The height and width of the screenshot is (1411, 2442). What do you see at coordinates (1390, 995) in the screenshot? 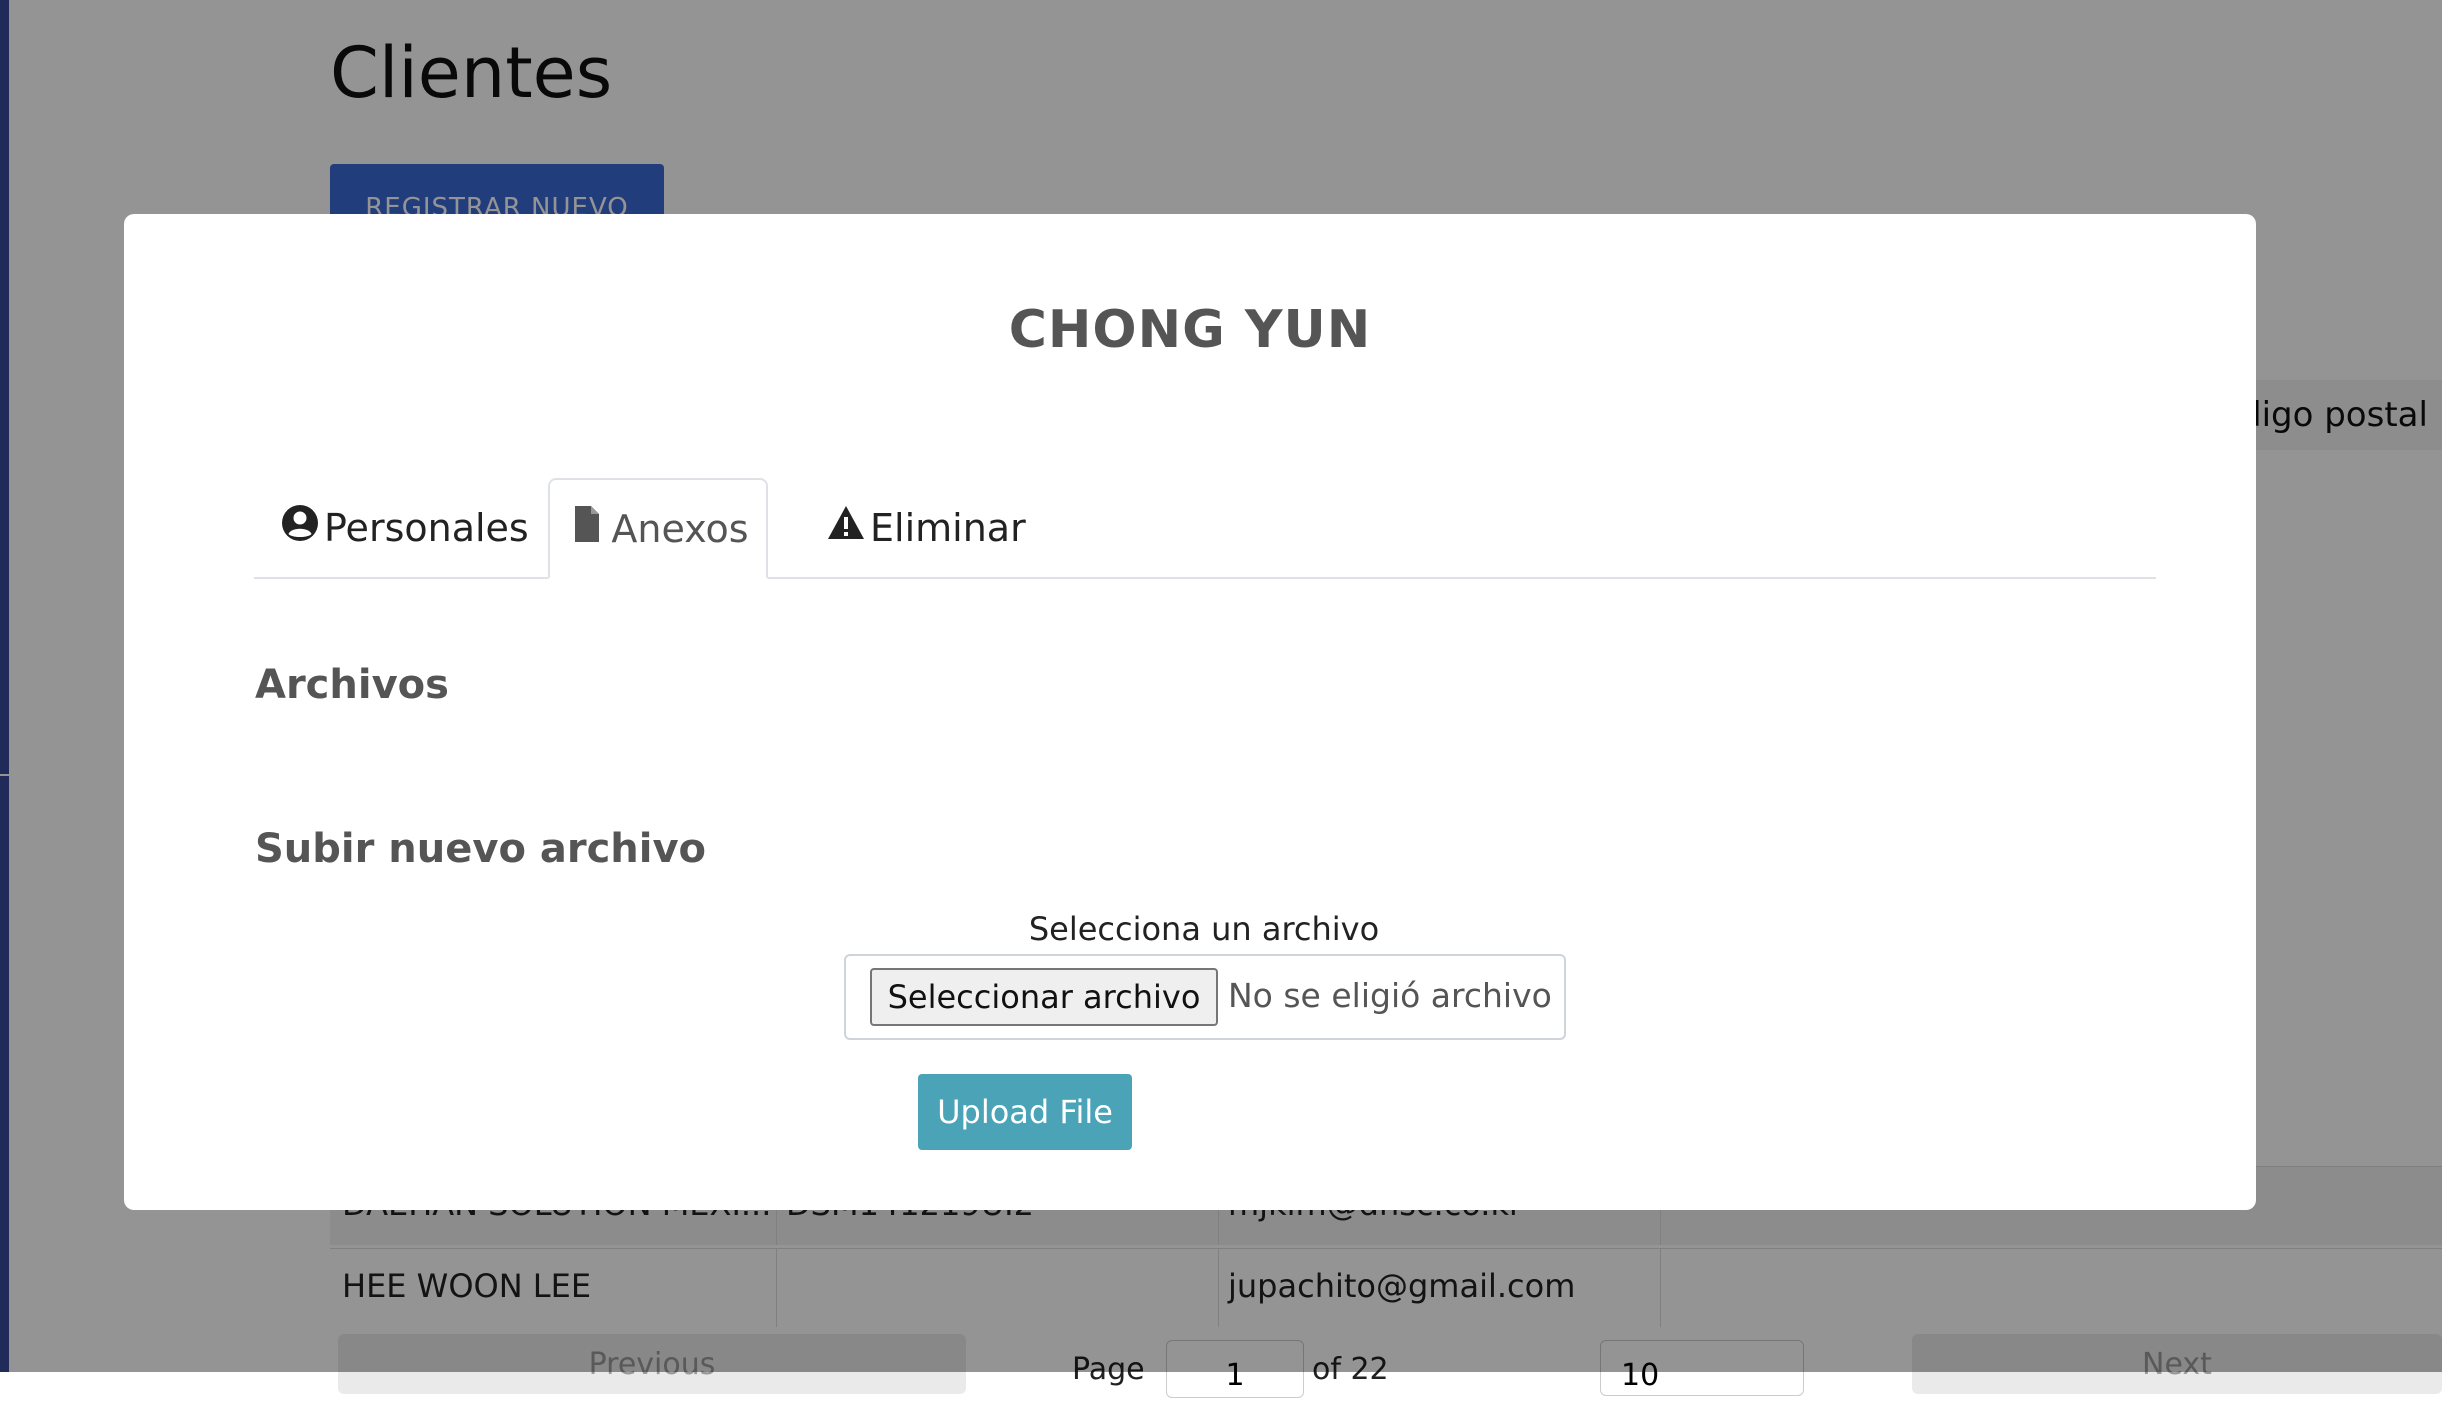
I see `file-status-text: No se eligió archivo` at bounding box center [1390, 995].